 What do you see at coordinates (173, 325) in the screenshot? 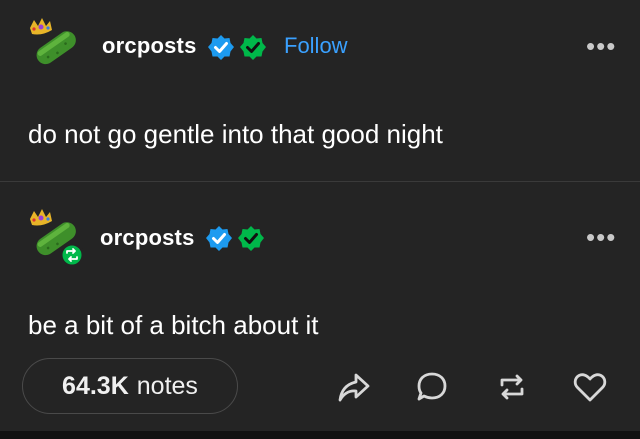
I see `post-text: be a bit of a bitch about it` at bounding box center [173, 325].